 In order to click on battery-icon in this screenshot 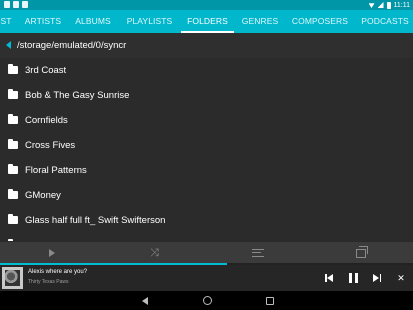, I will do `click(388, 5)`.